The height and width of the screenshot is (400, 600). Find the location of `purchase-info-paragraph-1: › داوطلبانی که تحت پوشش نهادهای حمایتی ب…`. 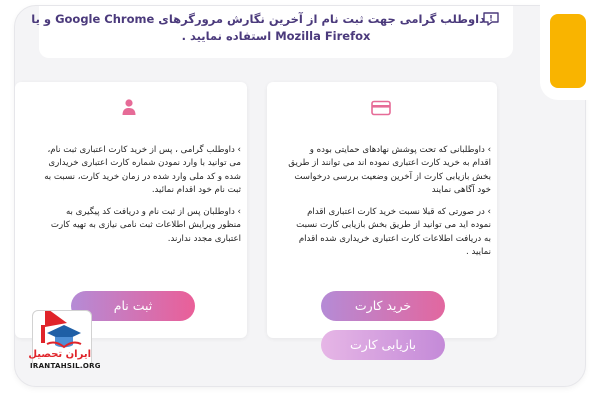

purchase-info-paragraph-1: › داوطلبانی که تحت پوشش نهادهای حمایتی ب… is located at coordinates (389, 171).